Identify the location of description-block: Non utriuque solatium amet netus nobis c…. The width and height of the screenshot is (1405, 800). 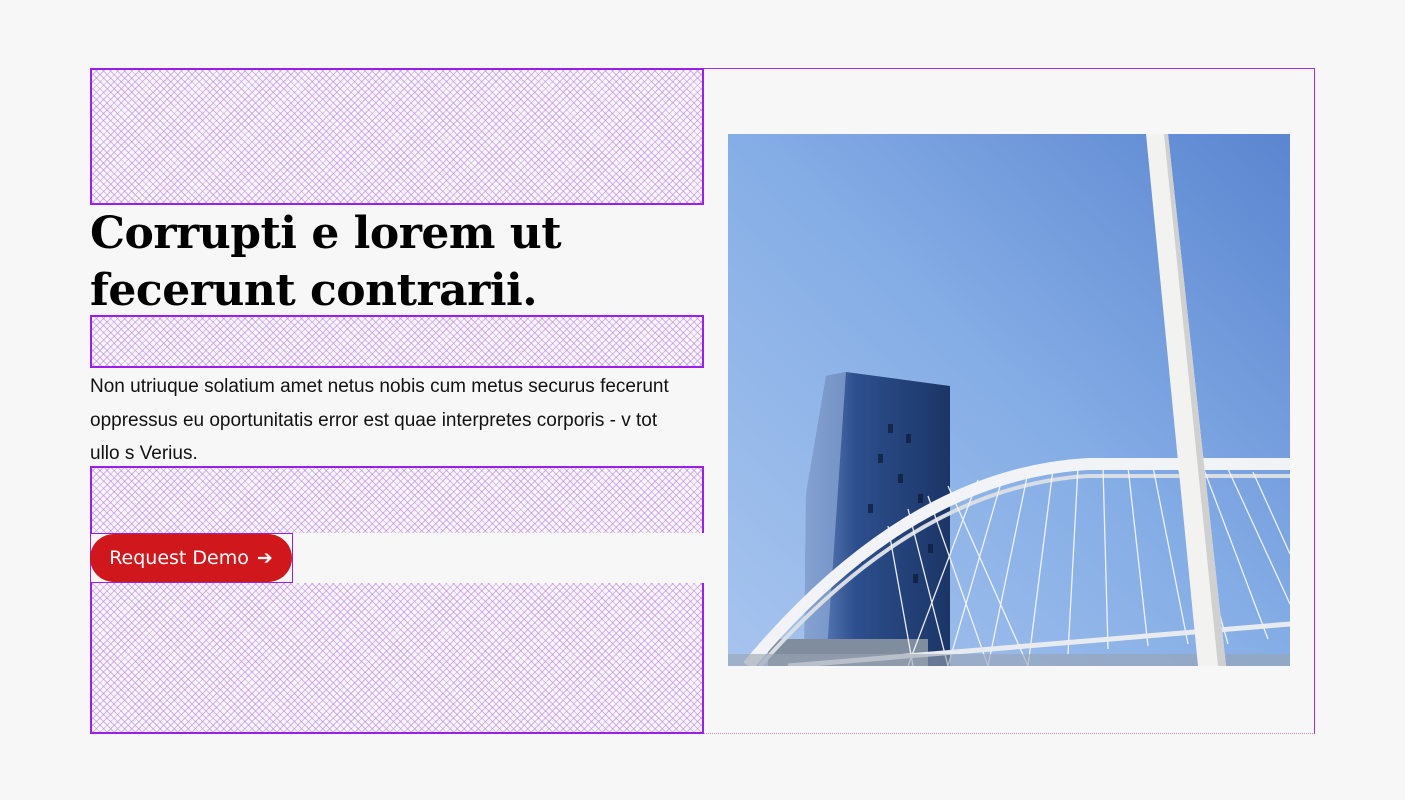
(397, 417).